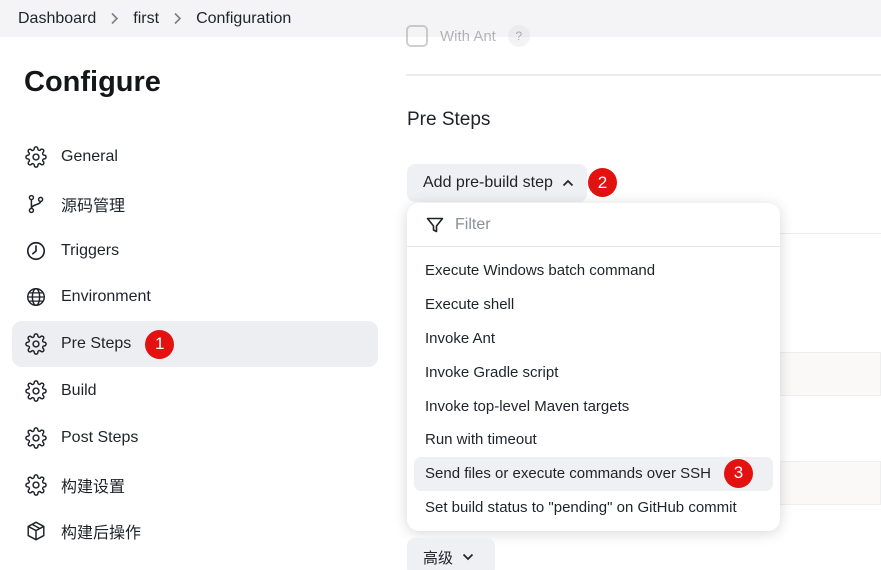 The image size is (881, 570). What do you see at coordinates (593, 372) in the screenshot?
I see `menu-item-invoke-gradle: Invoke Gradle script` at bounding box center [593, 372].